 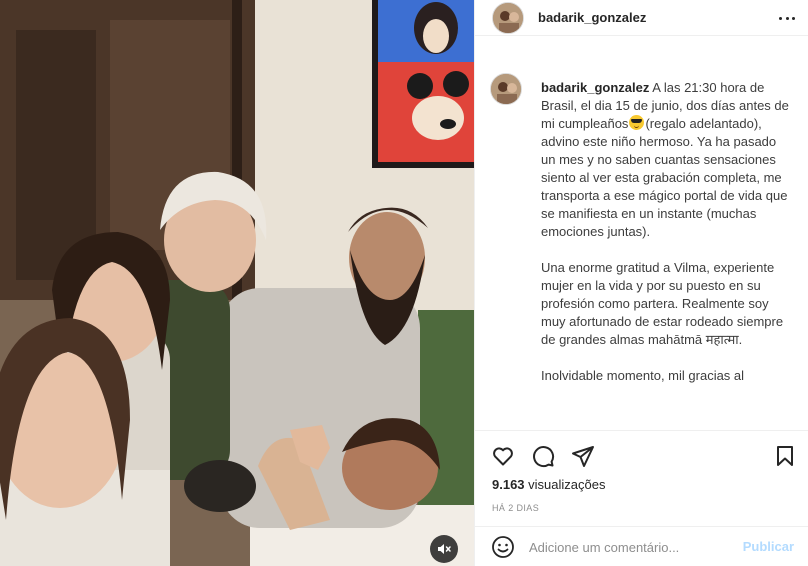 What do you see at coordinates (643, 375) in the screenshot?
I see `caption-paragraph-3: Inolvidable momento, mil gracias al` at bounding box center [643, 375].